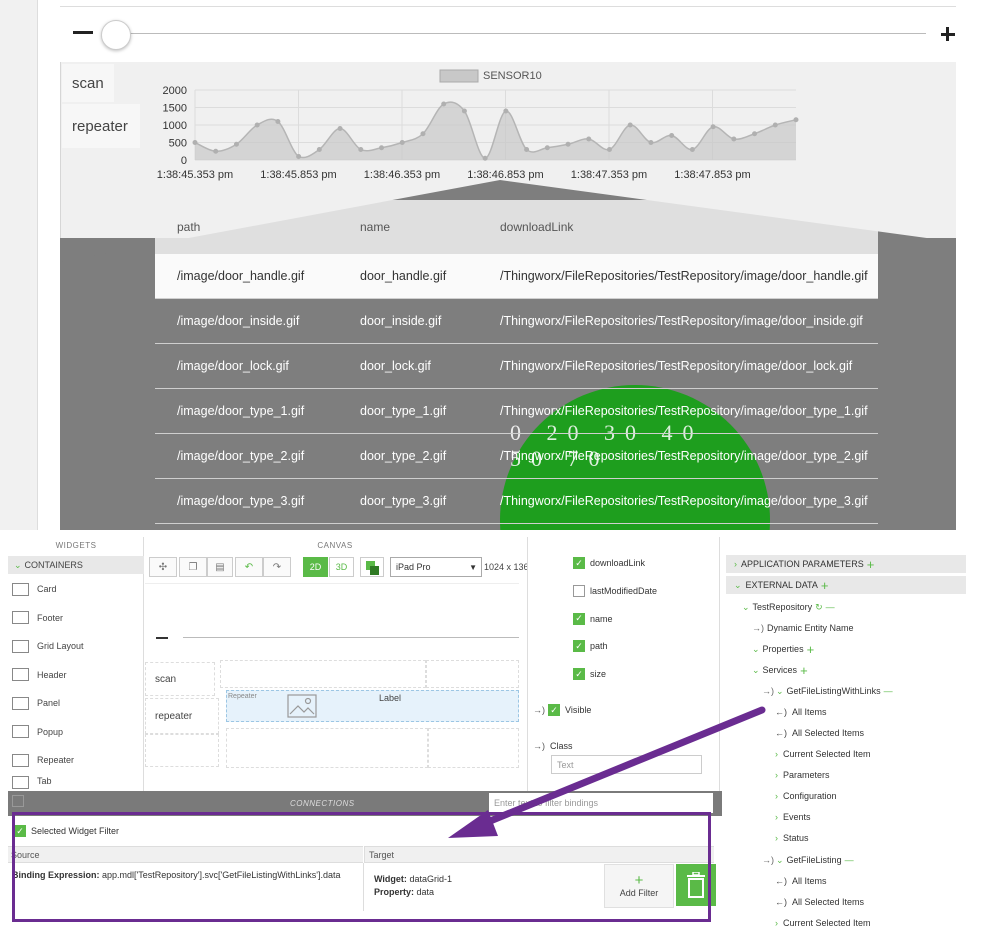 This screenshot has height=930, width=986. What do you see at coordinates (372, 706) in the screenshot?
I see `repeater-widget` at bounding box center [372, 706].